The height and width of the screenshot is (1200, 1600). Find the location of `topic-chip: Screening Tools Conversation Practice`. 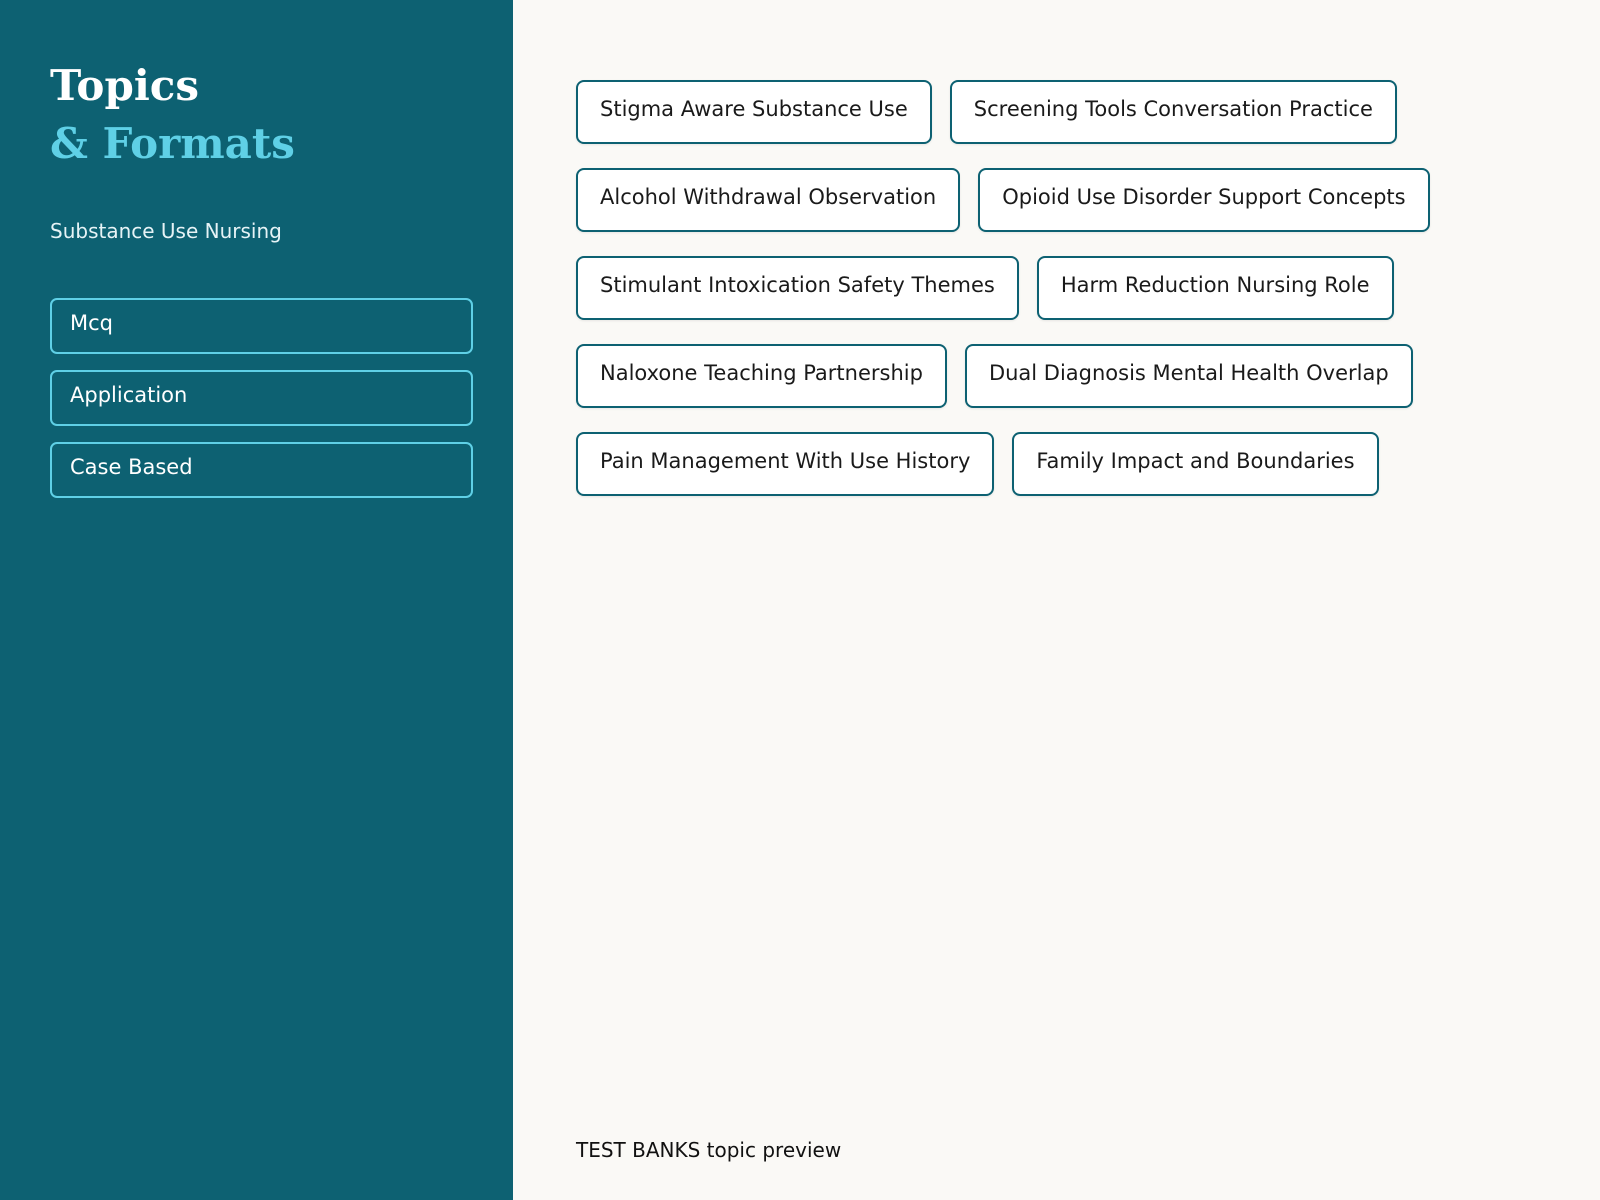

topic-chip: Screening Tools Conversation Practice is located at coordinates (1173, 112).